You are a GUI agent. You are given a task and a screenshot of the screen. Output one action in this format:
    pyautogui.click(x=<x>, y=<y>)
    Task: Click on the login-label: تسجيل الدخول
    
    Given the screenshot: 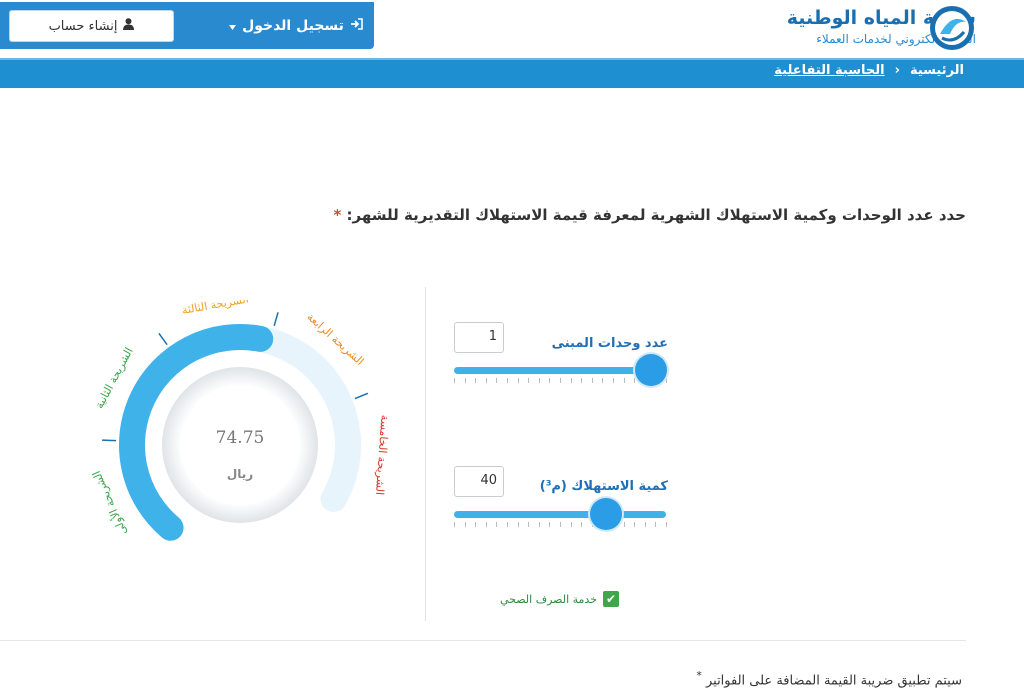 What is the action you would take?
    pyautogui.click(x=293, y=26)
    